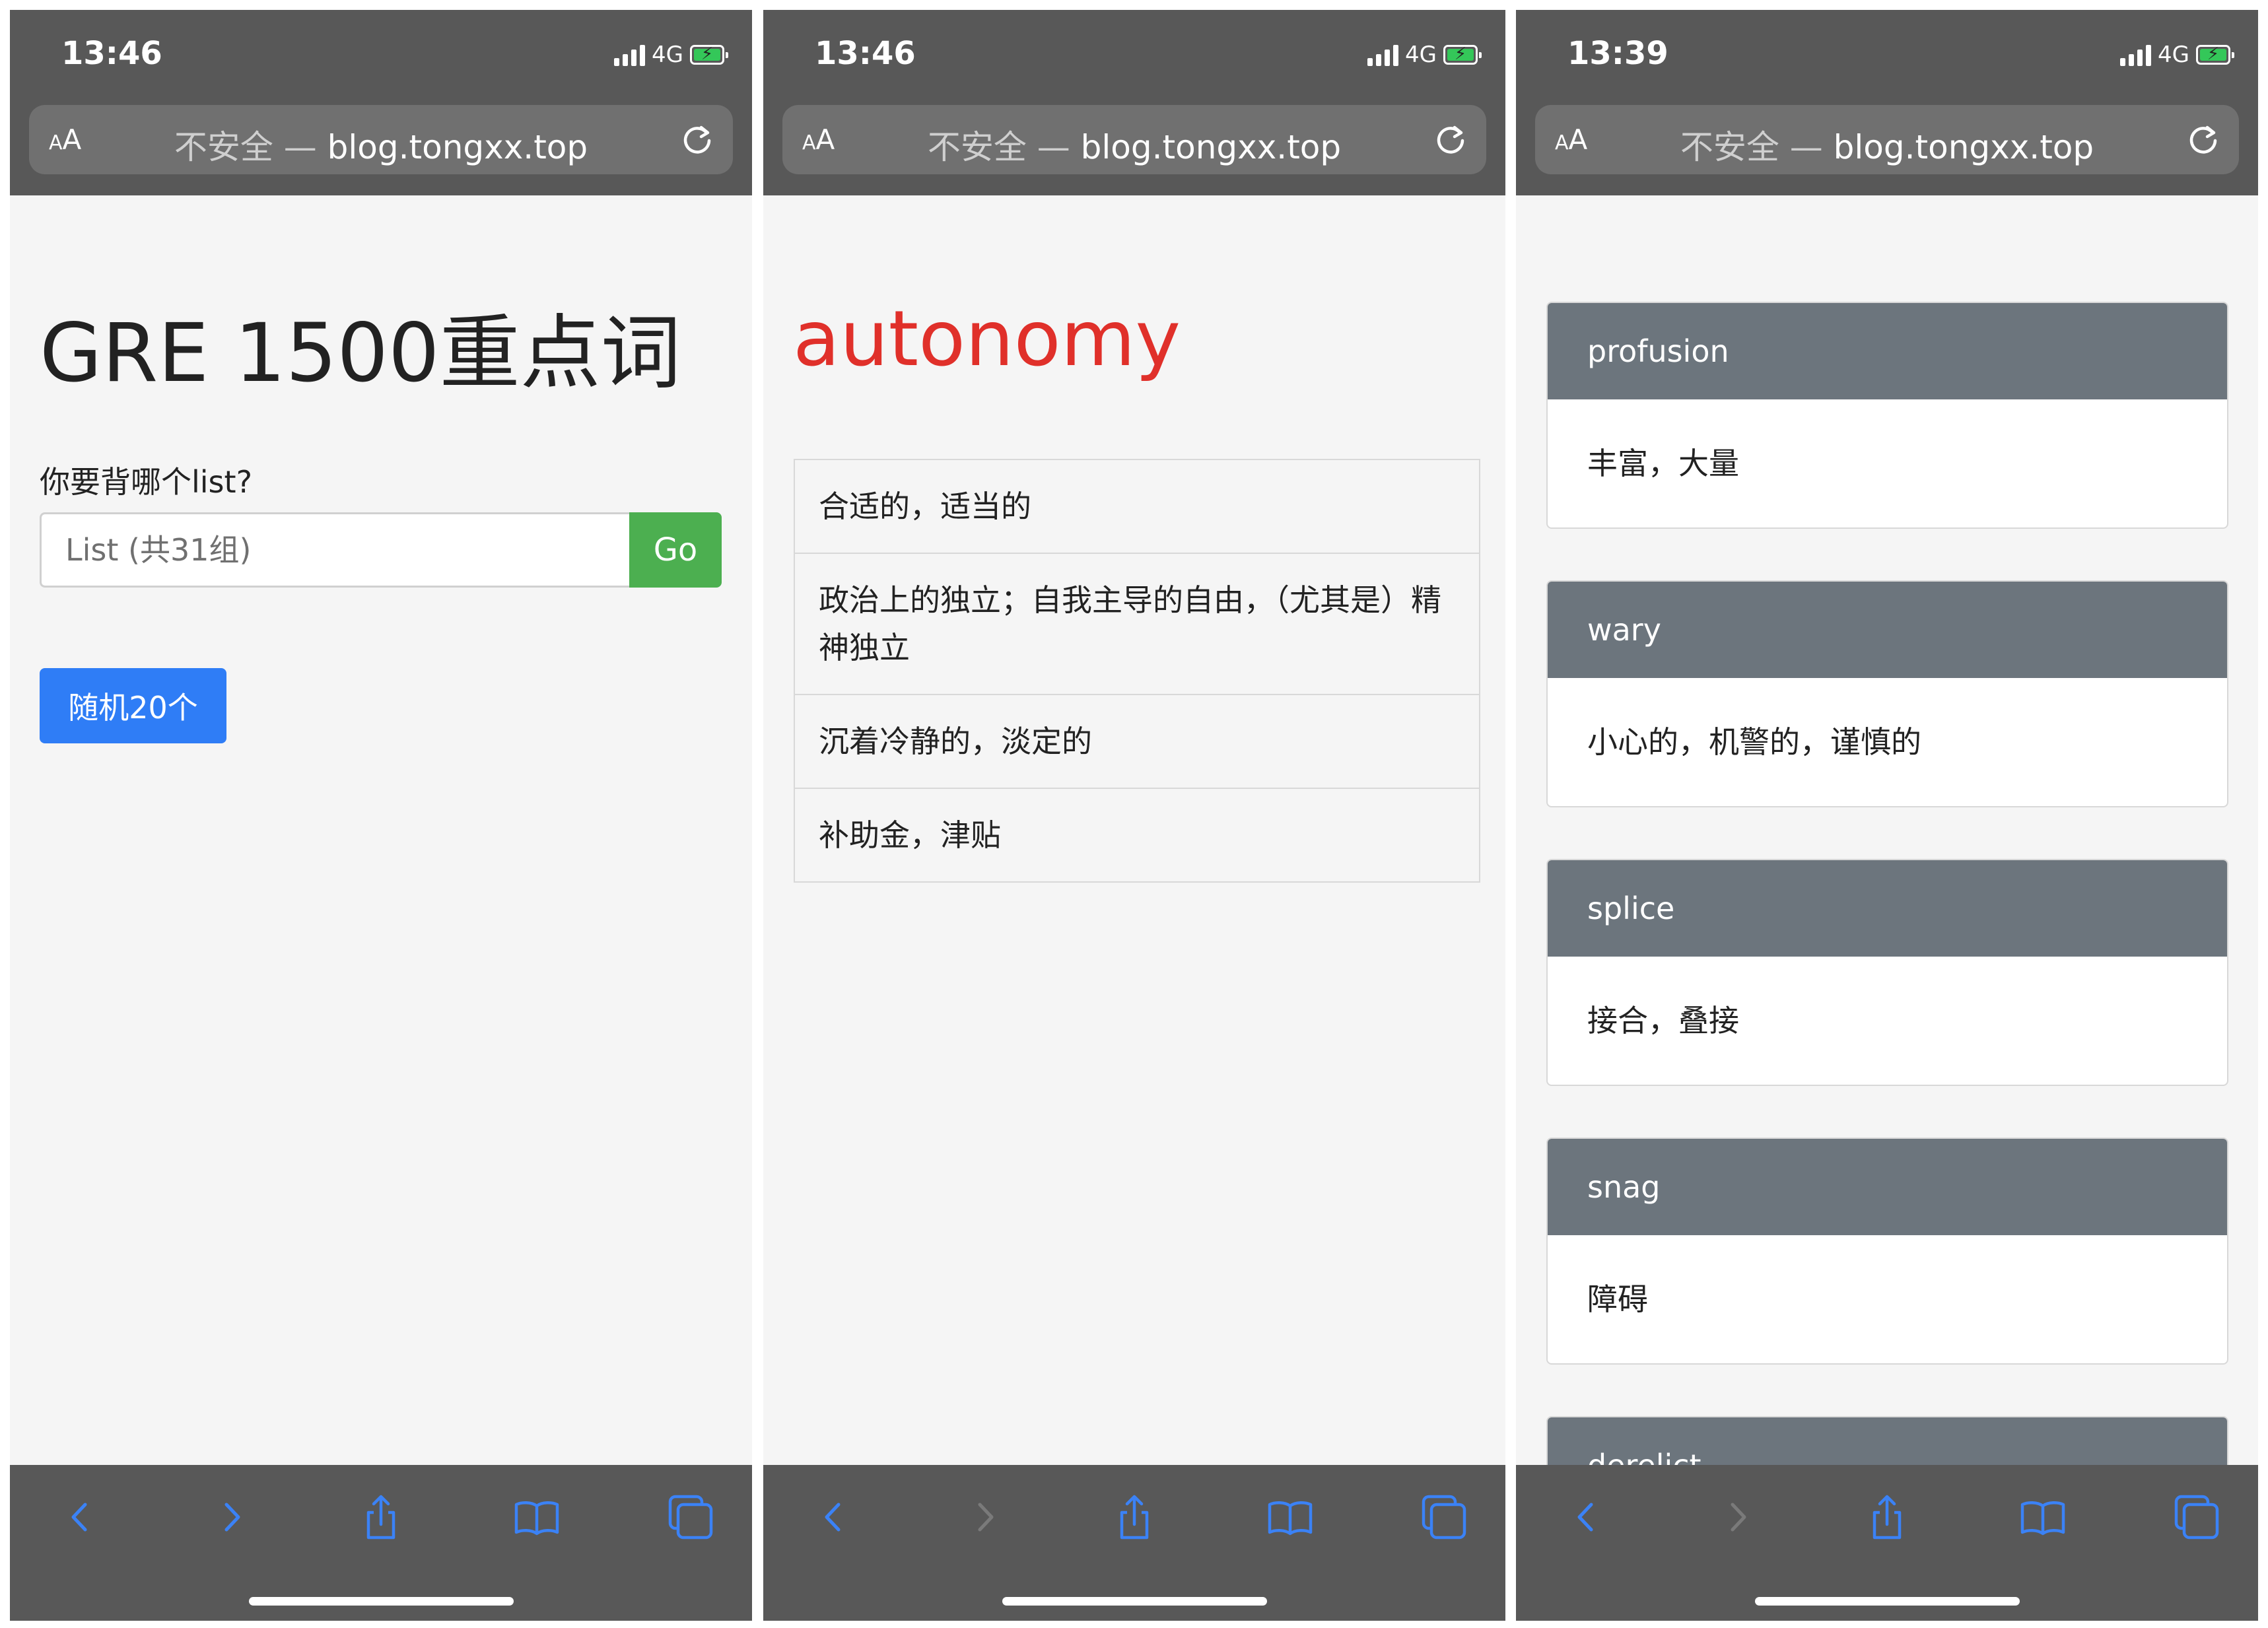  I want to click on go-button: Go, so click(676, 550).